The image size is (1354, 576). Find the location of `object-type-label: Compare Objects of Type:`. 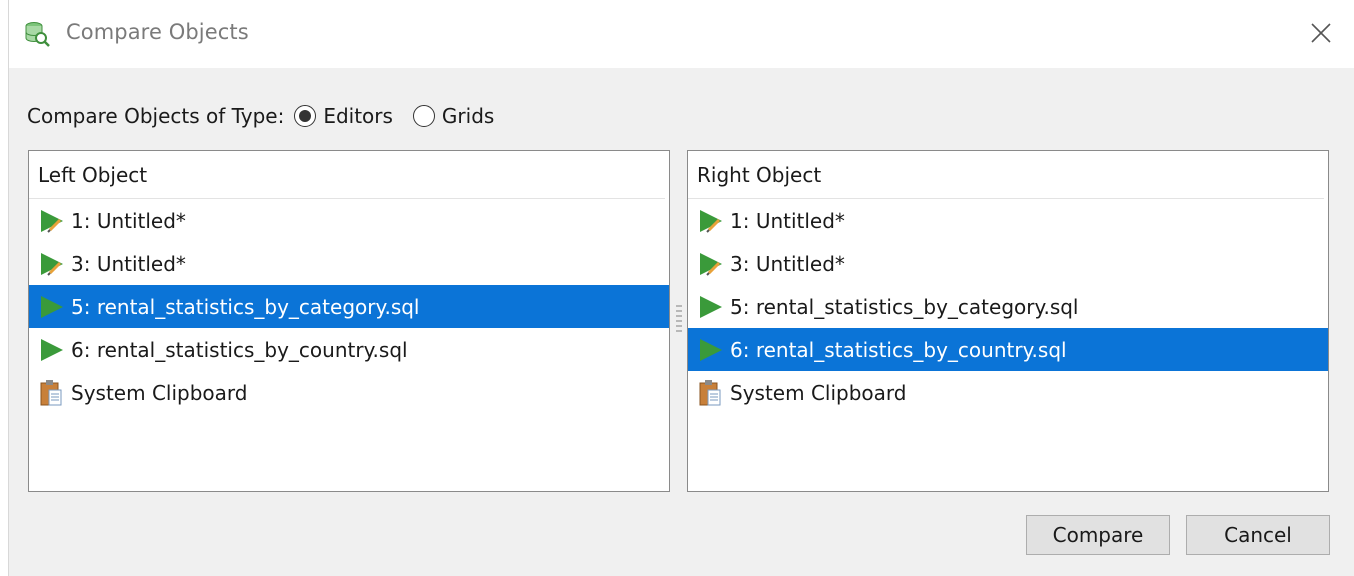

object-type-label: Compare Objects of Type: is located at coordinates (156, 116).